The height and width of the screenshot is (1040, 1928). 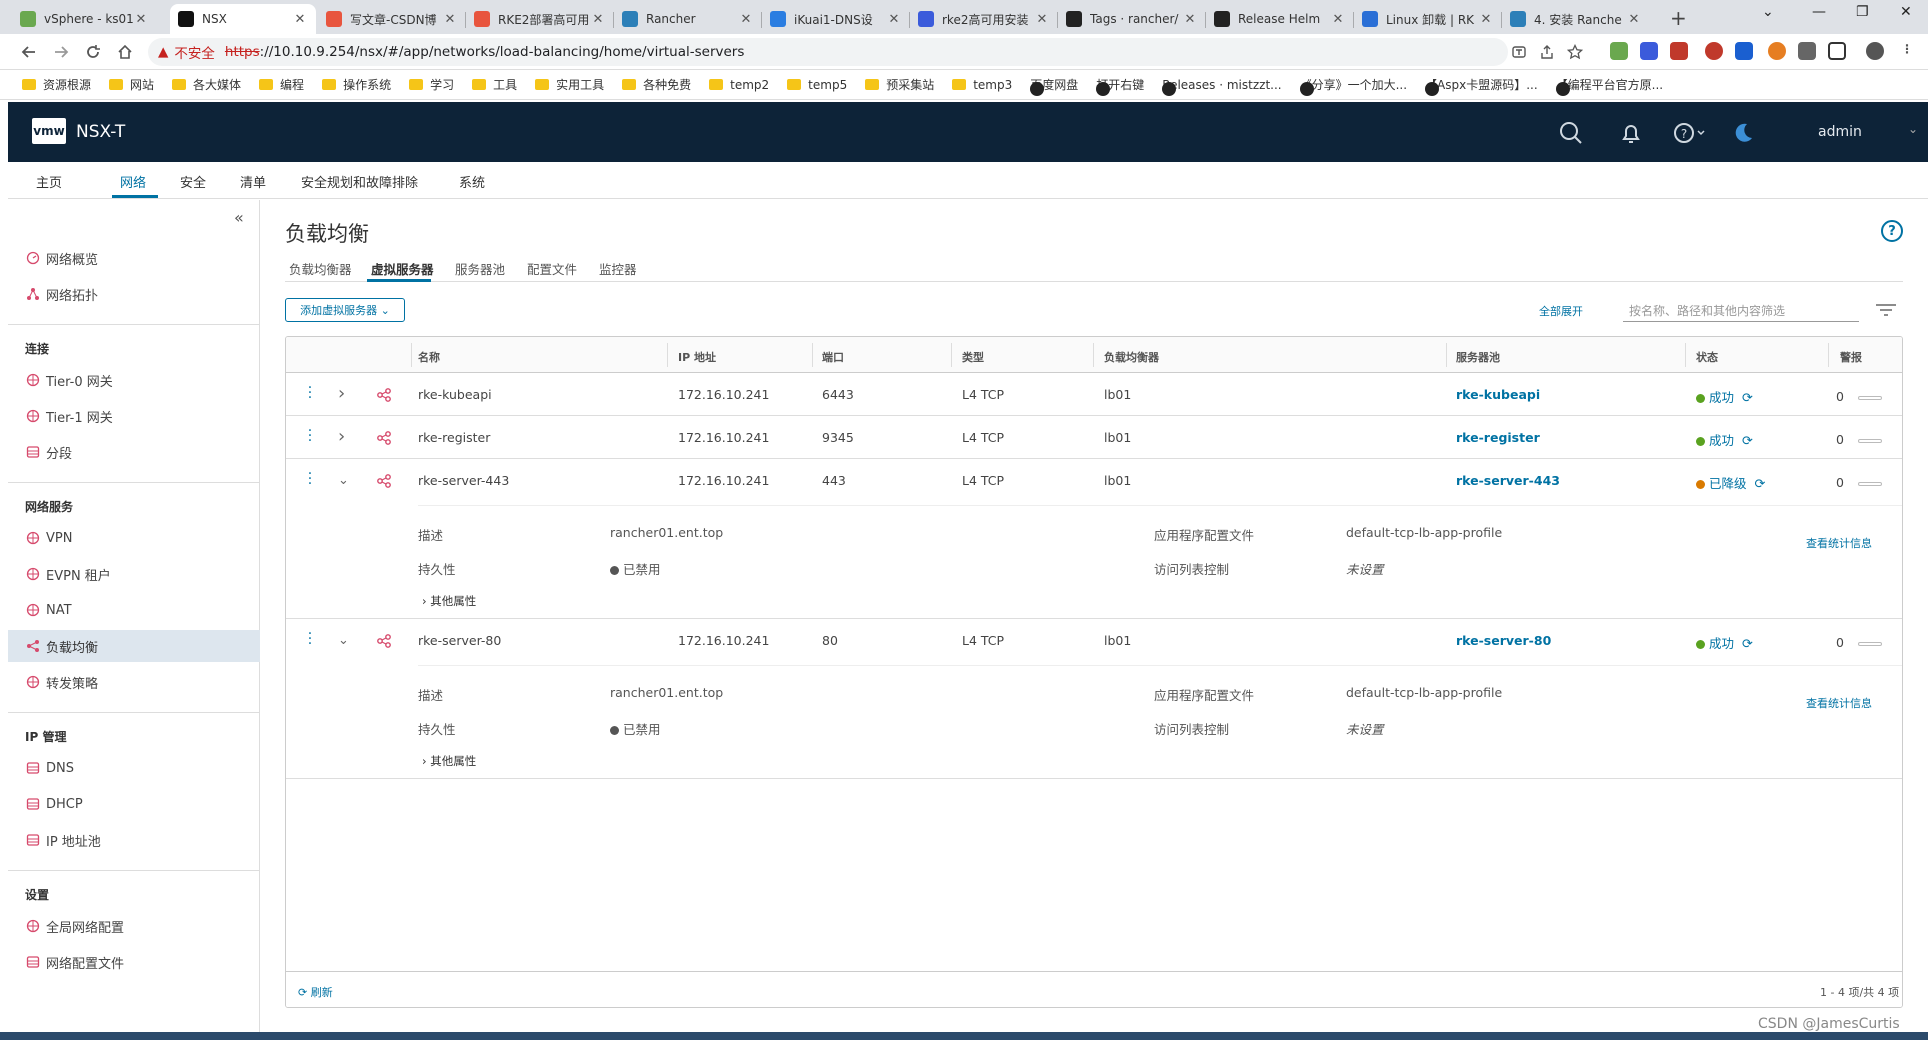 What do you see at coordinates (1851, 357) in the screenshot?
I see `column-header: 警报` at bounding box center [1851, 357].